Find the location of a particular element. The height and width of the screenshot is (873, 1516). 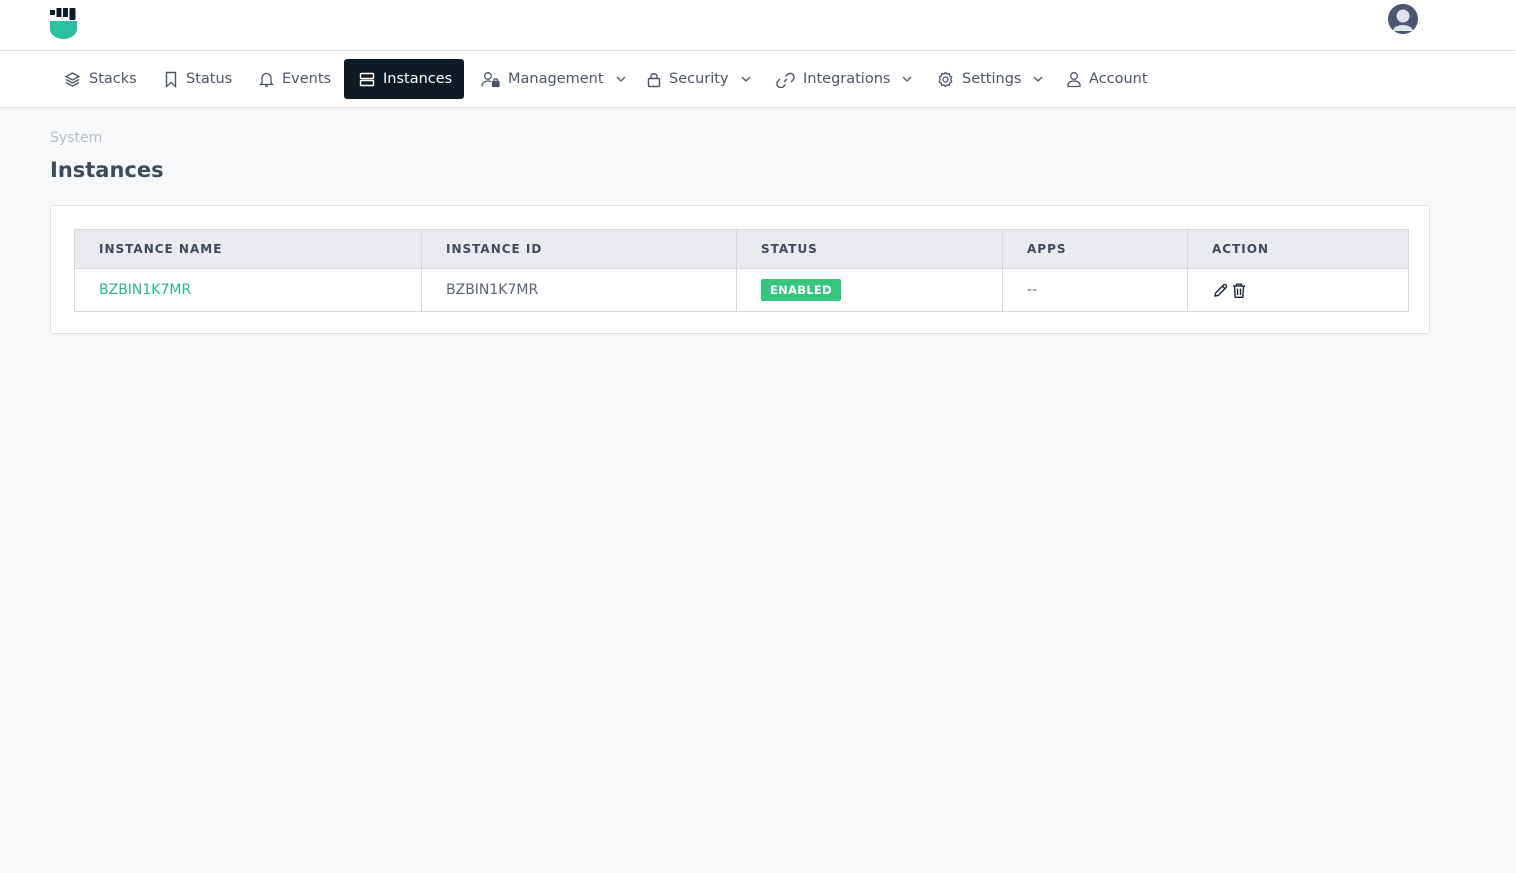

nav-label: Management is located at coordinates (556, 79).